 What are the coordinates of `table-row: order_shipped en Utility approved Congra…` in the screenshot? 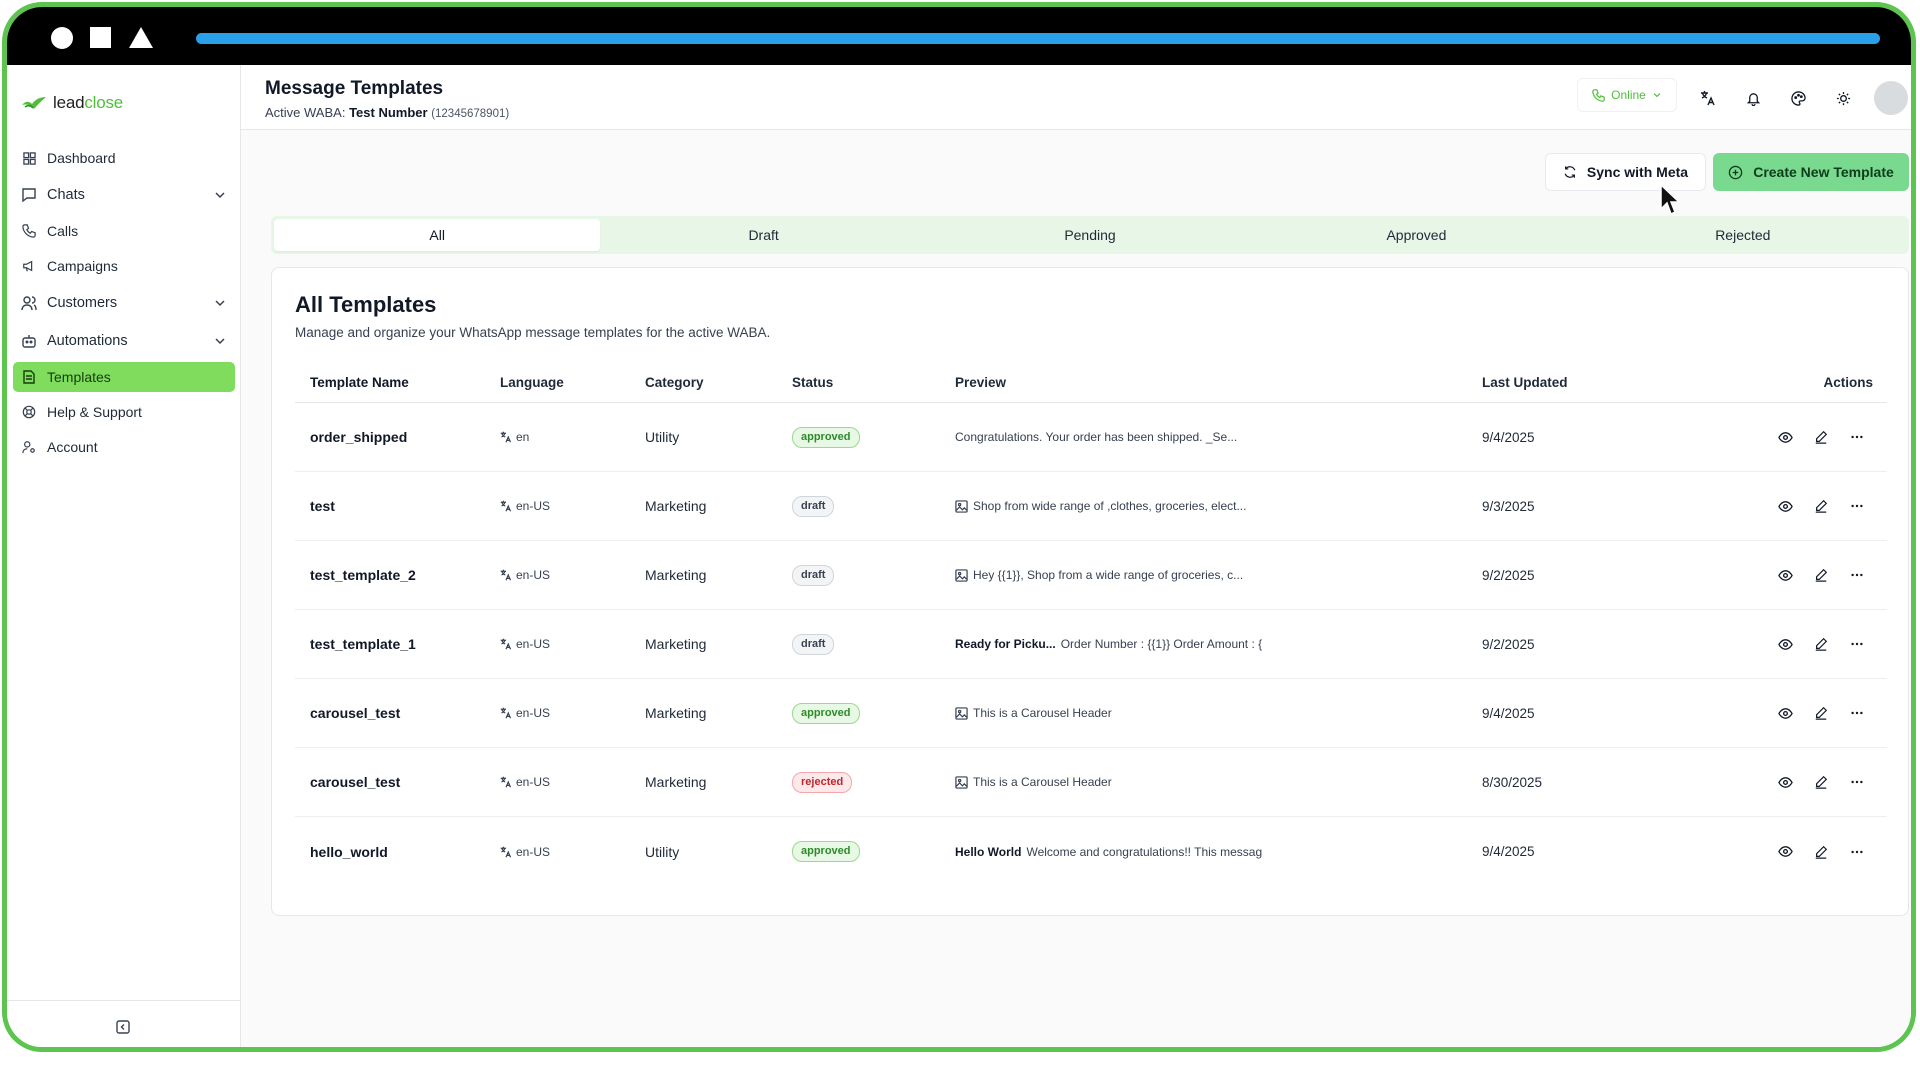 It's located at (1091, 437).